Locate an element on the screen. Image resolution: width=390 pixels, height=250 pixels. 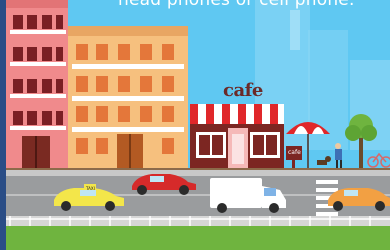
grass is located at coordinates (195, 238).